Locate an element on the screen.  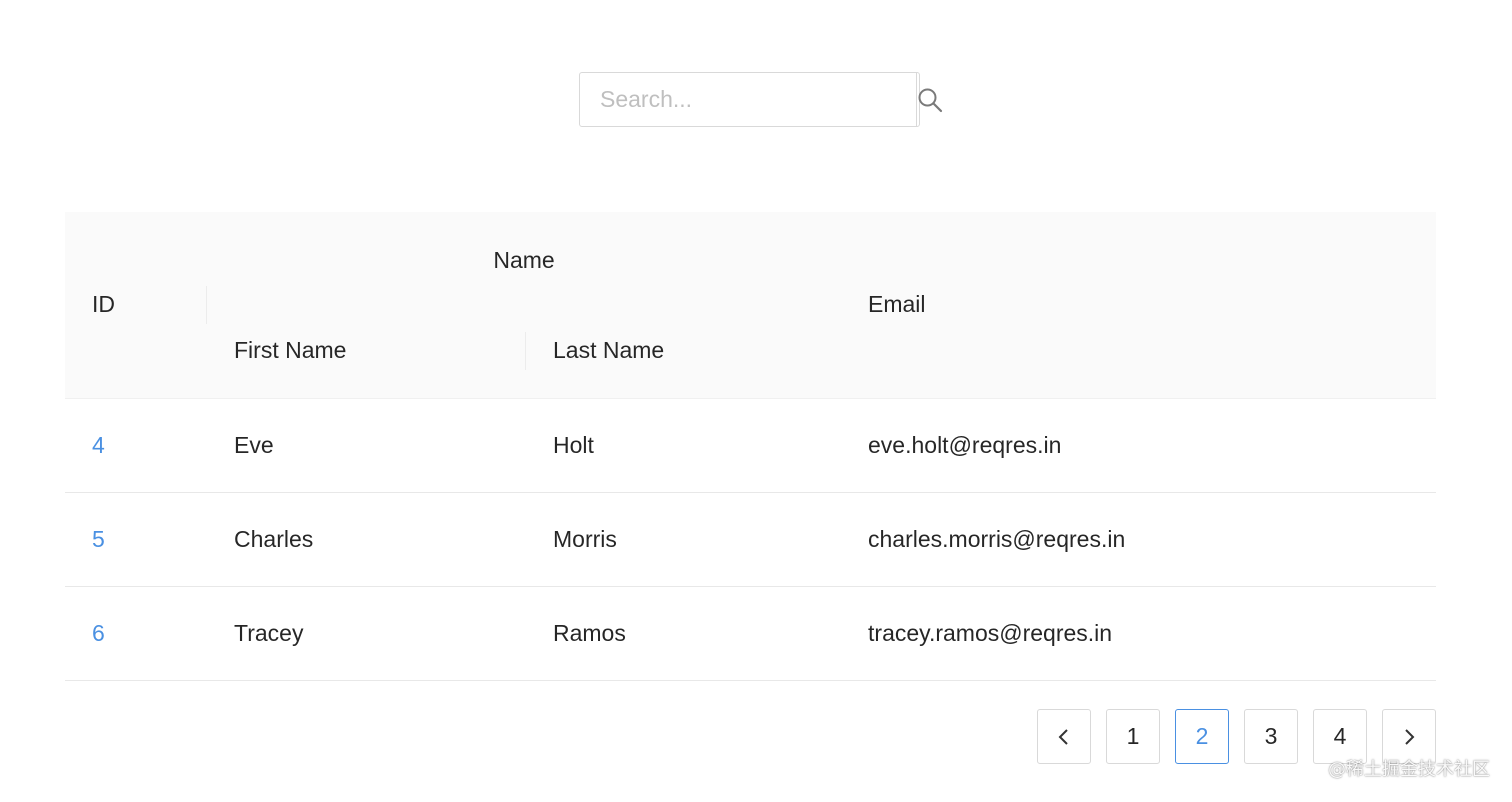
header-id: ID is located at coordinates (136, 305).